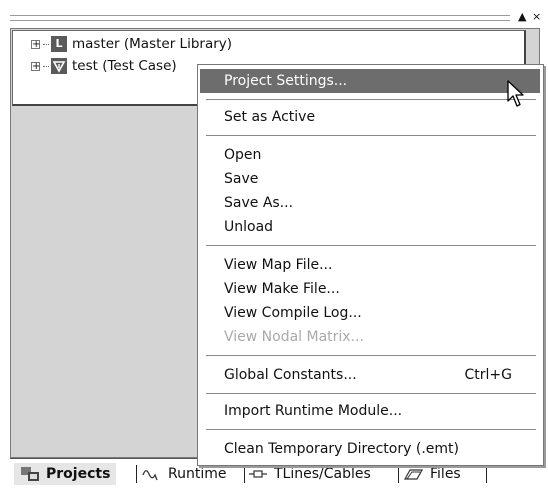 Image resolution: width=548 pixels, height=499 pixels. What do you see at coordinates (370, 449) in the screenshot?
I see `menu-item-clean-temporary-directory: Clean Temporary Directory (.emt)` at bounding box center [370, 449].